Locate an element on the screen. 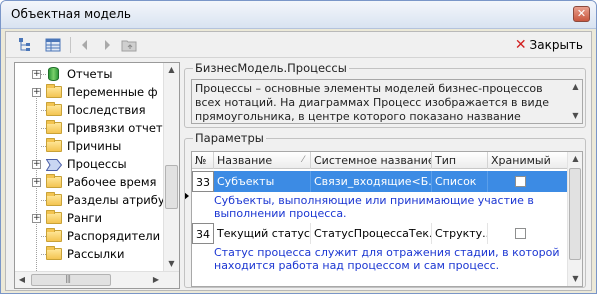  tree-item-label: Отчеты is located at coordinates (90, 74).